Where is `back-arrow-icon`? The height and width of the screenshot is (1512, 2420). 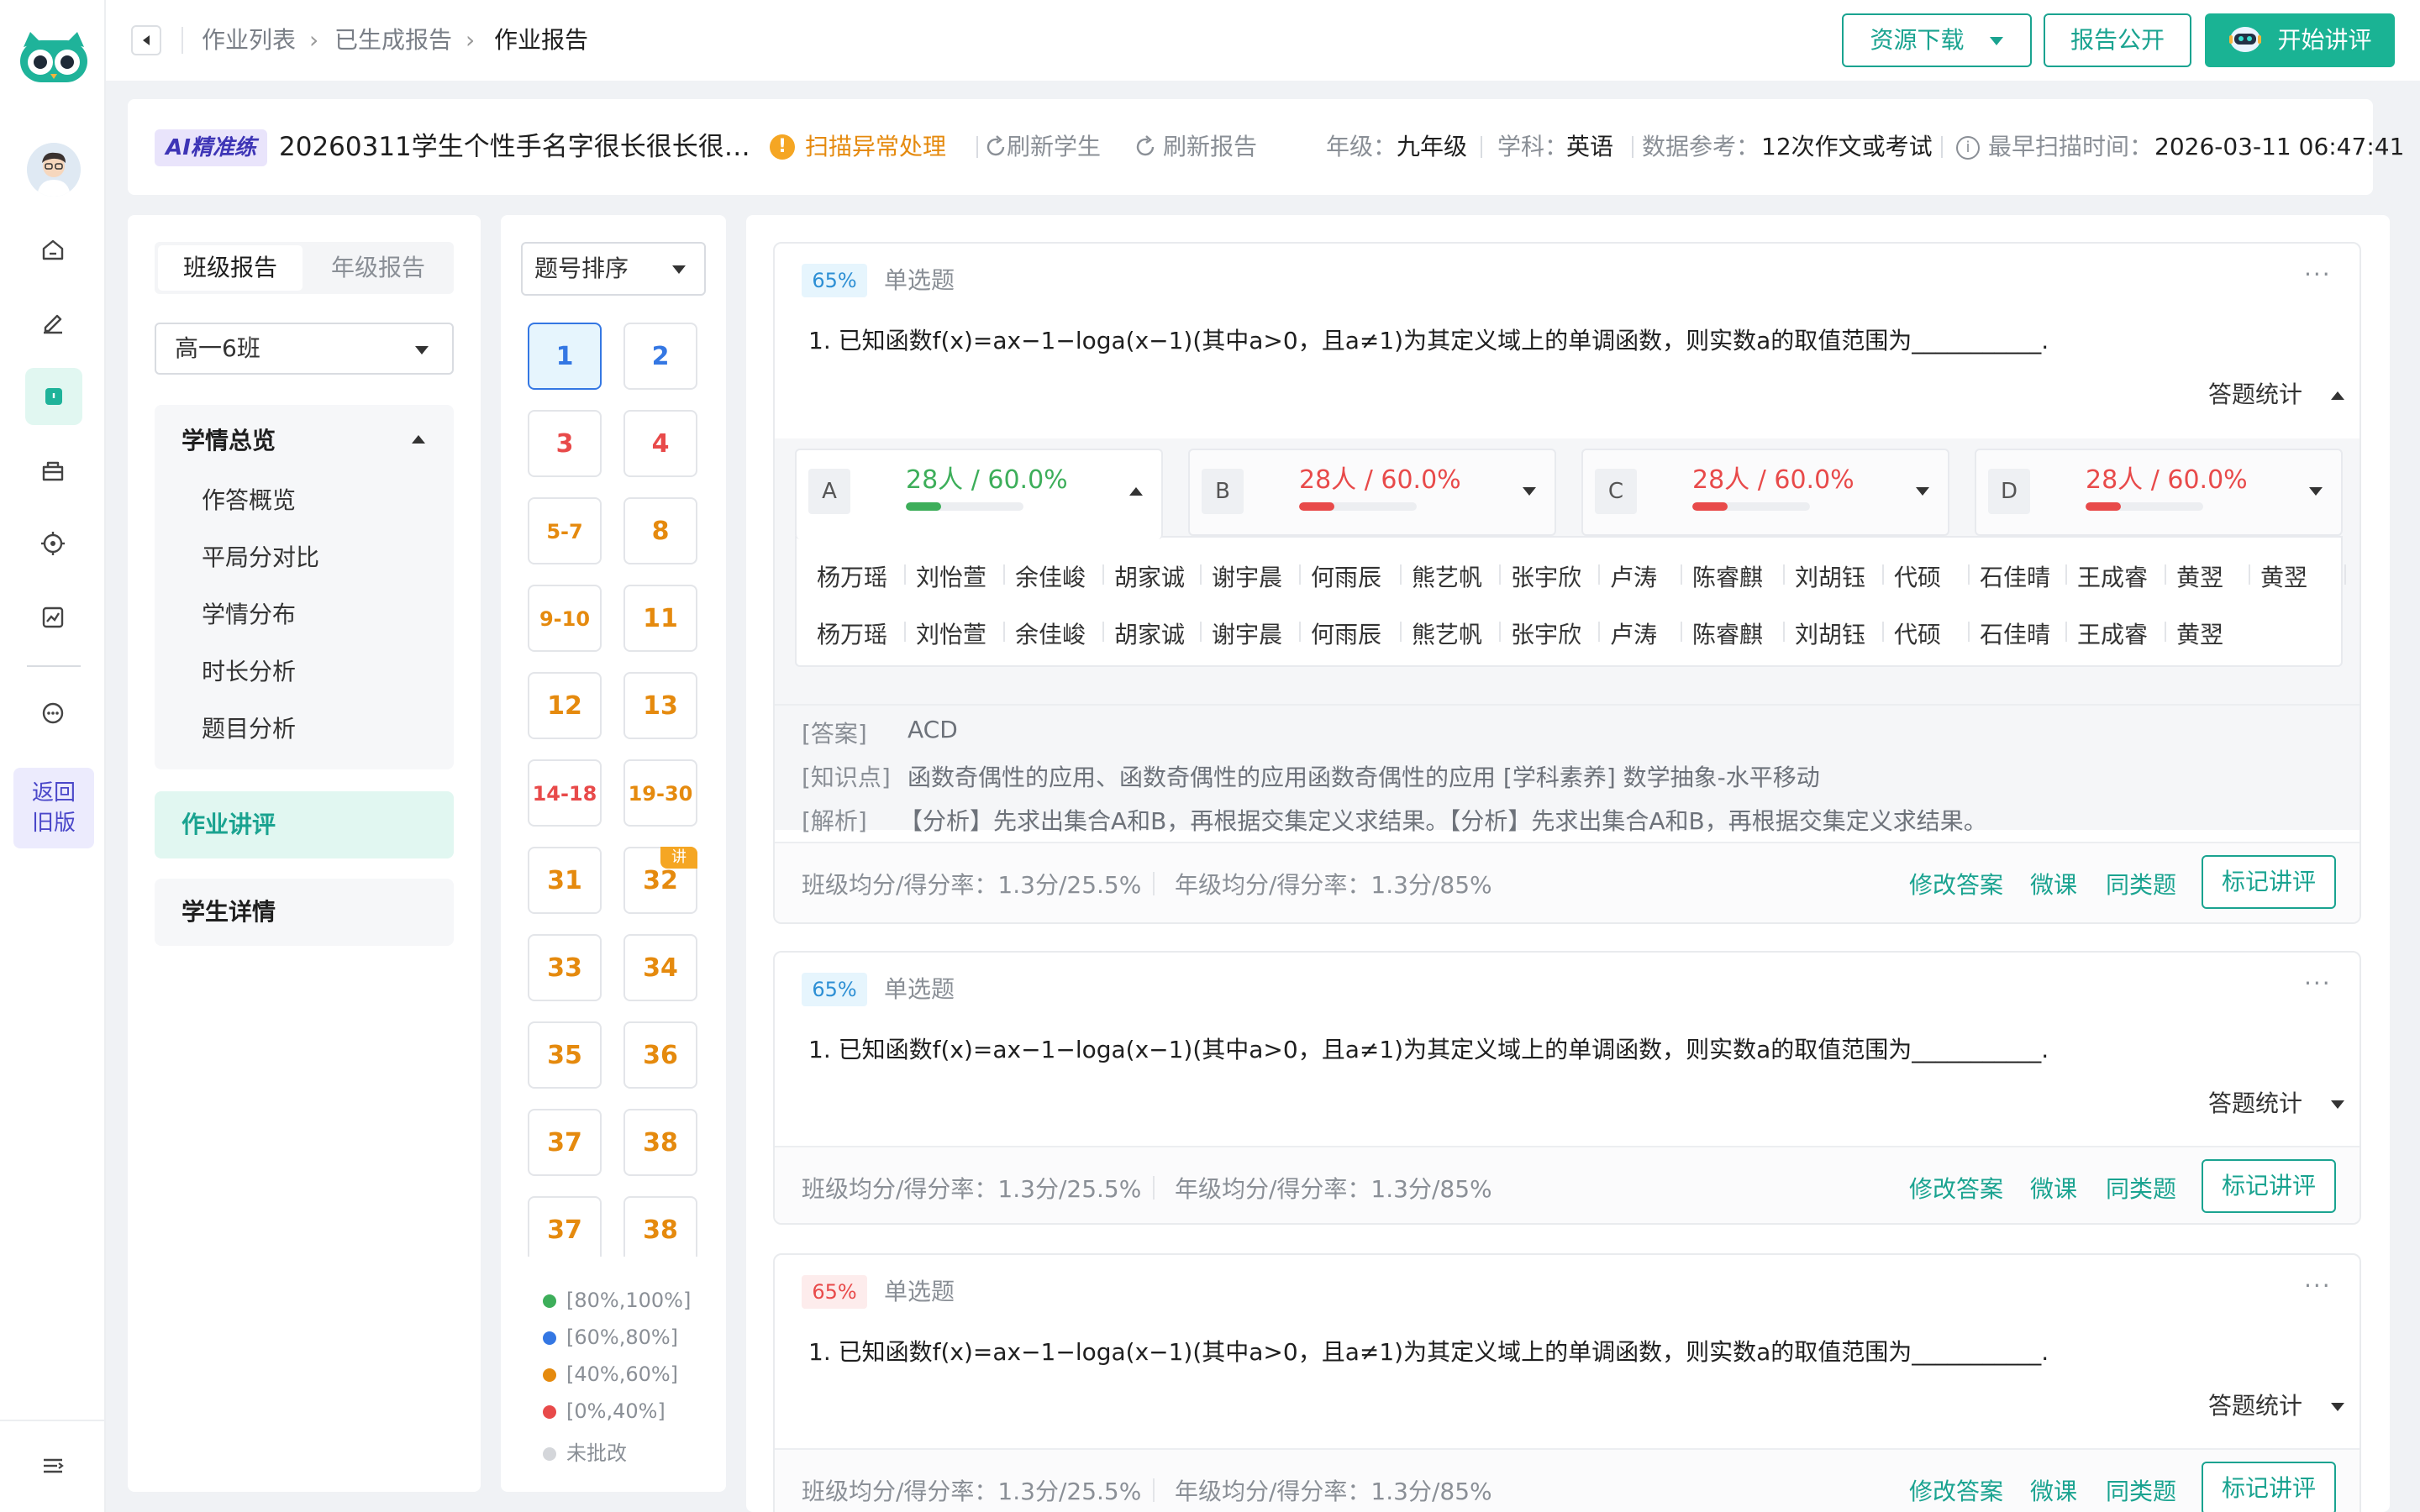 back-arrow-icon is located at coordinates (146, 40).